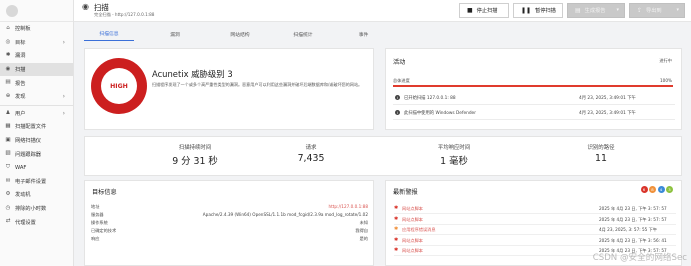 The height and width of the screenshot is (266, 691). I want to click on stat-requests: 请求 7,435, so click(311, 153).